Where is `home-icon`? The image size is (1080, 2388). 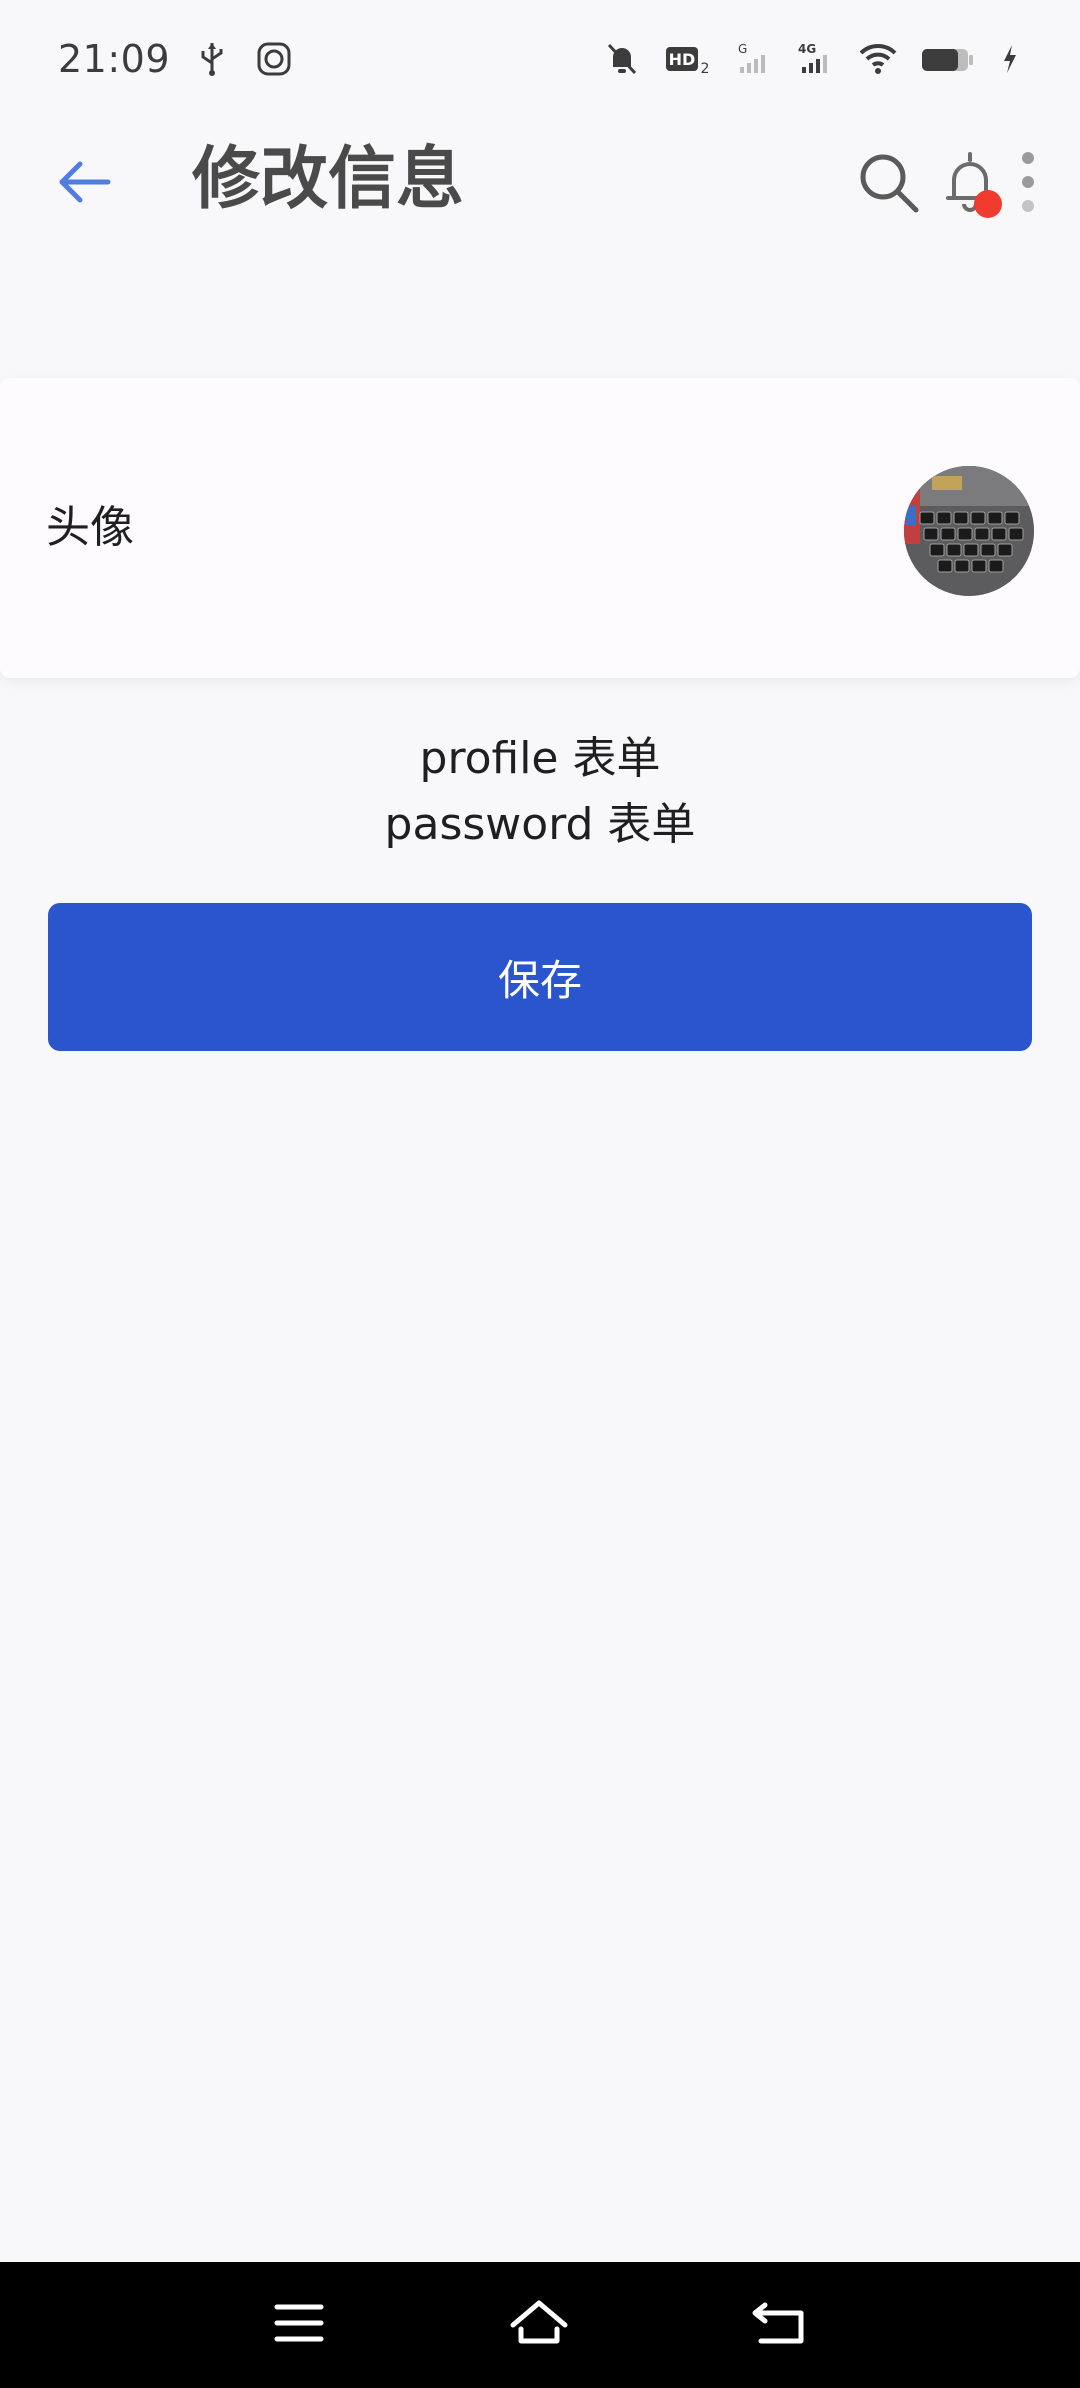
home-icon is located at coordinates (539, 2325).